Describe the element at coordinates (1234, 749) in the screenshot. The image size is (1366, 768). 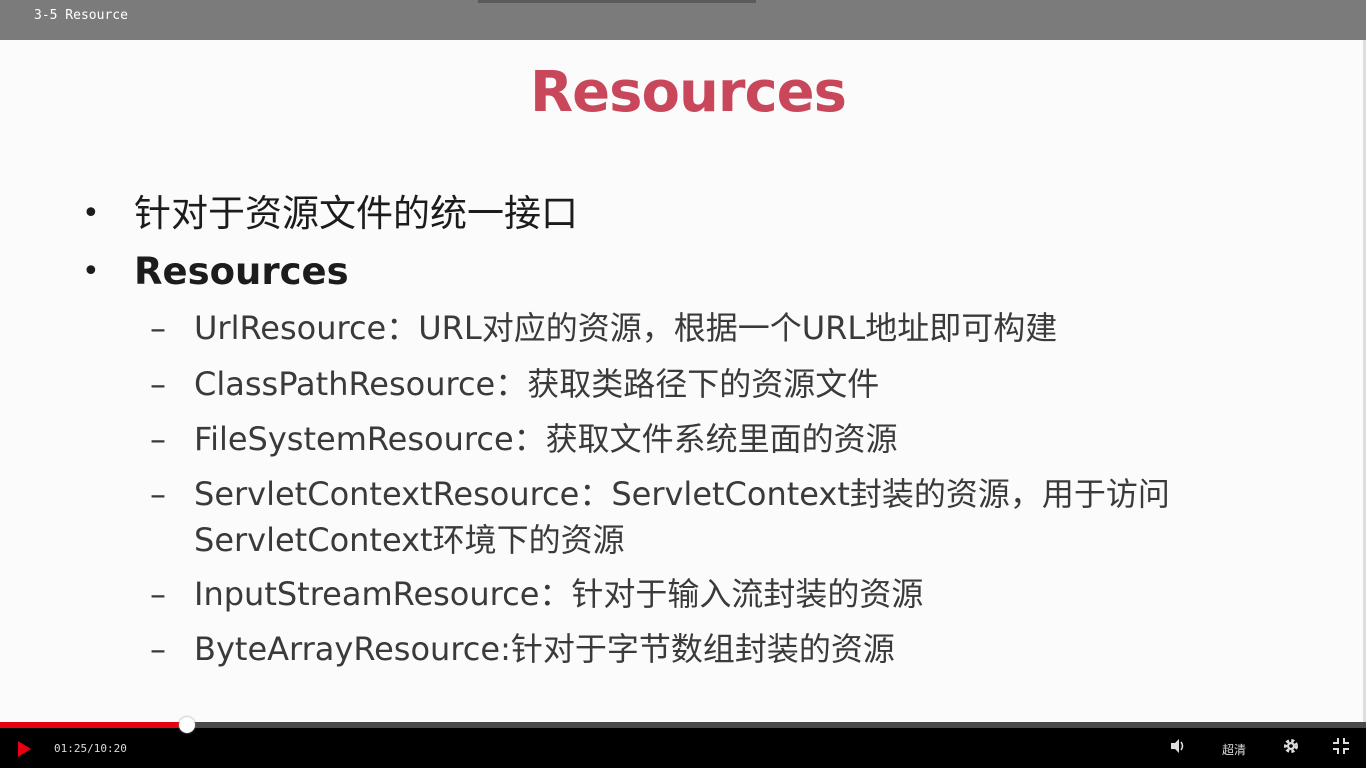
I see `quality-button: 超清` at that location.